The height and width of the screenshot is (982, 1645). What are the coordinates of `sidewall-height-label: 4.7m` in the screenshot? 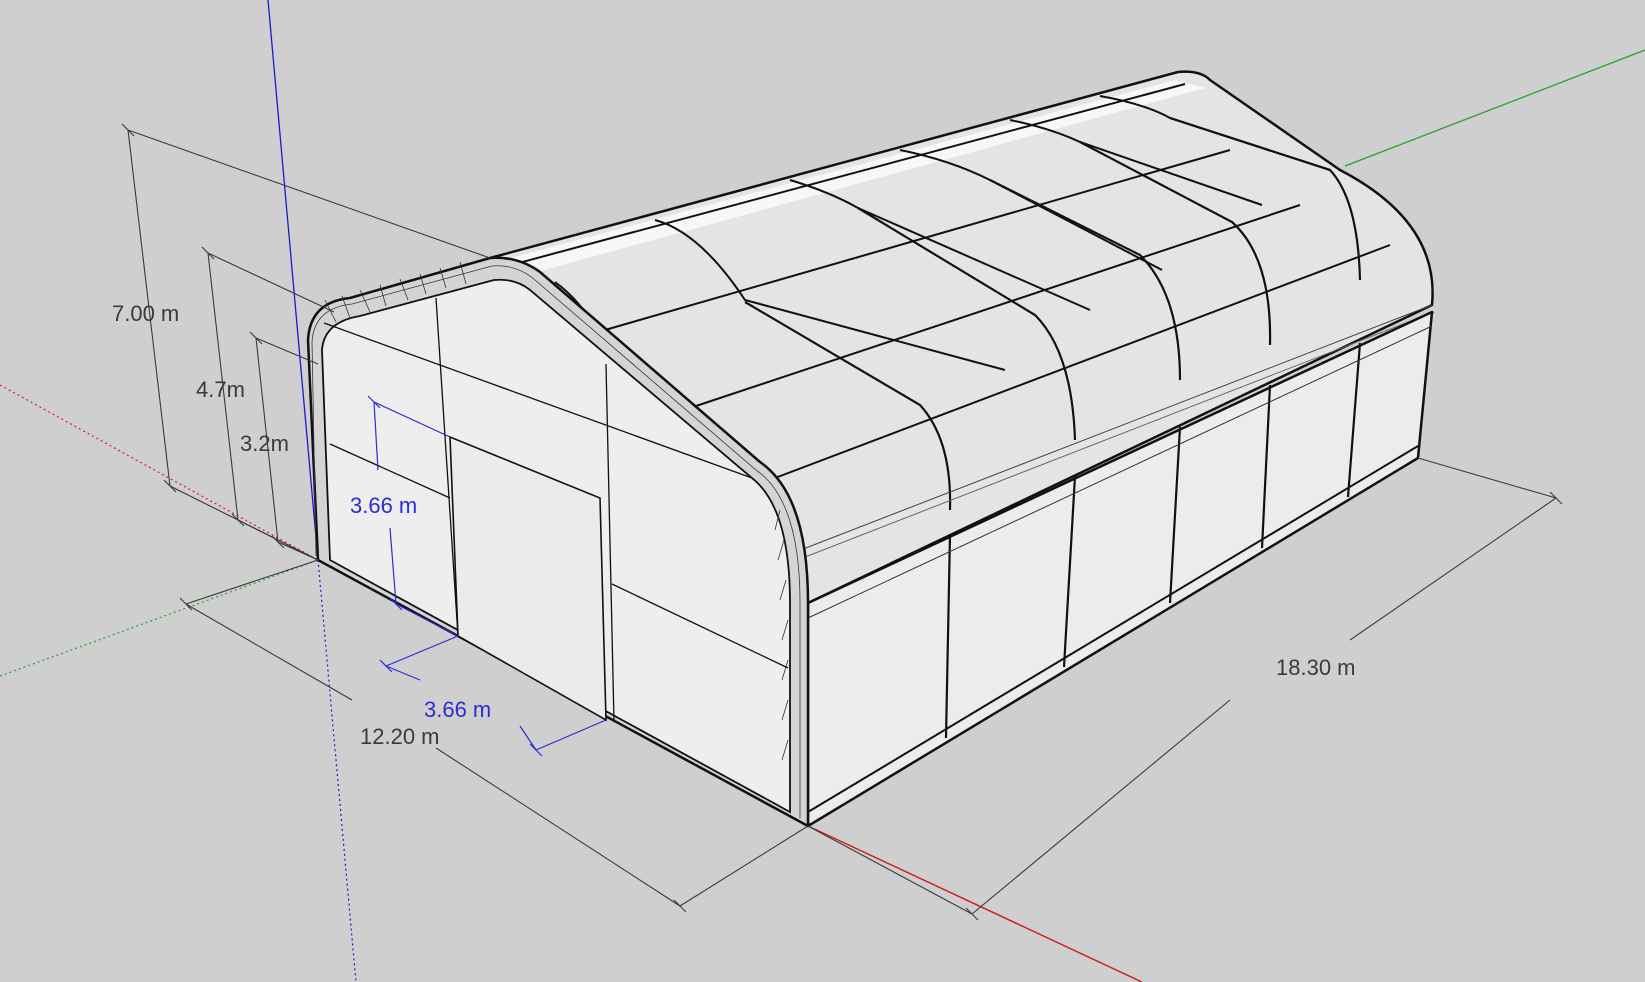 It's located at (220, 389).